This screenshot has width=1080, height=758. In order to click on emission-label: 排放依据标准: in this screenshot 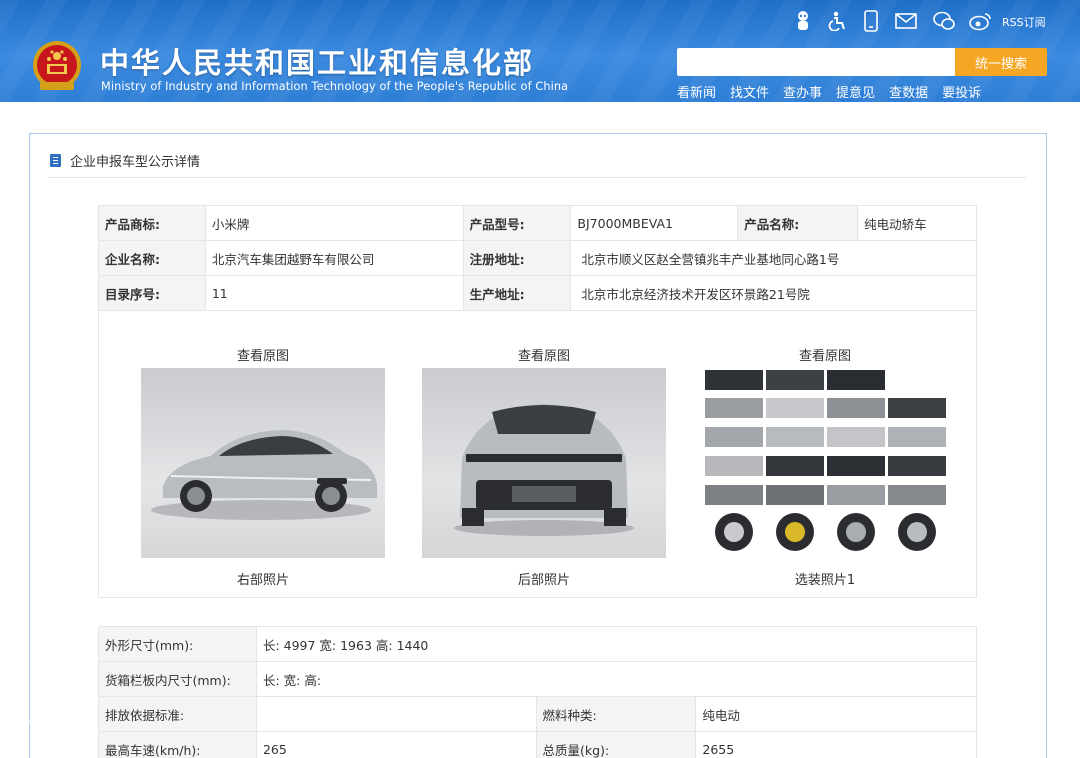, I will do `click(177, 714)`.